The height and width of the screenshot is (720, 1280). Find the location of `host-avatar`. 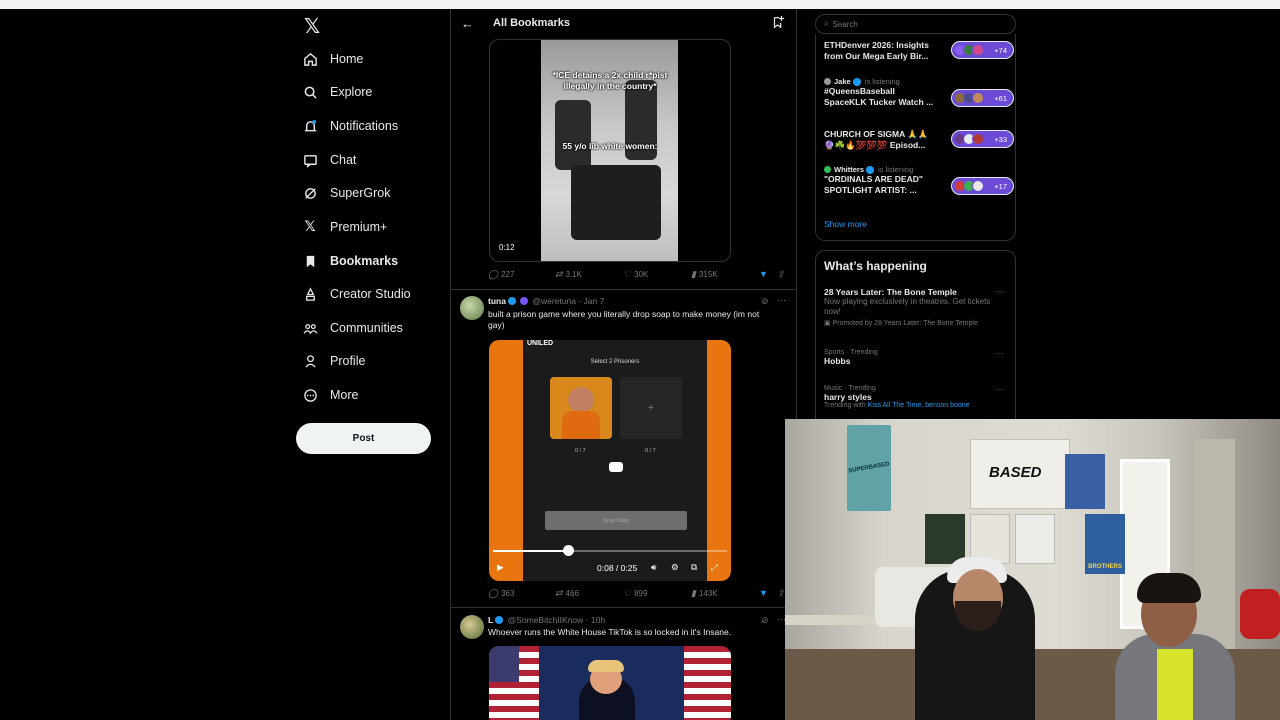

host-avatar is located at coordinates (827, 81).